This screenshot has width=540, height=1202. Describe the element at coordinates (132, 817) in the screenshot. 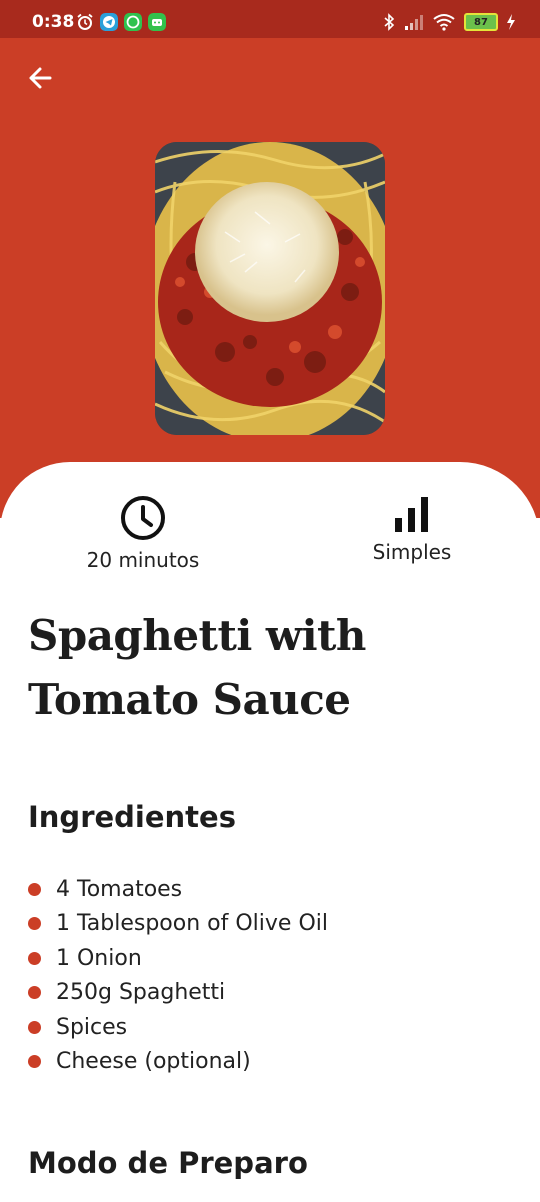

I see `ingredients-heading: Ingredientes` at that location.